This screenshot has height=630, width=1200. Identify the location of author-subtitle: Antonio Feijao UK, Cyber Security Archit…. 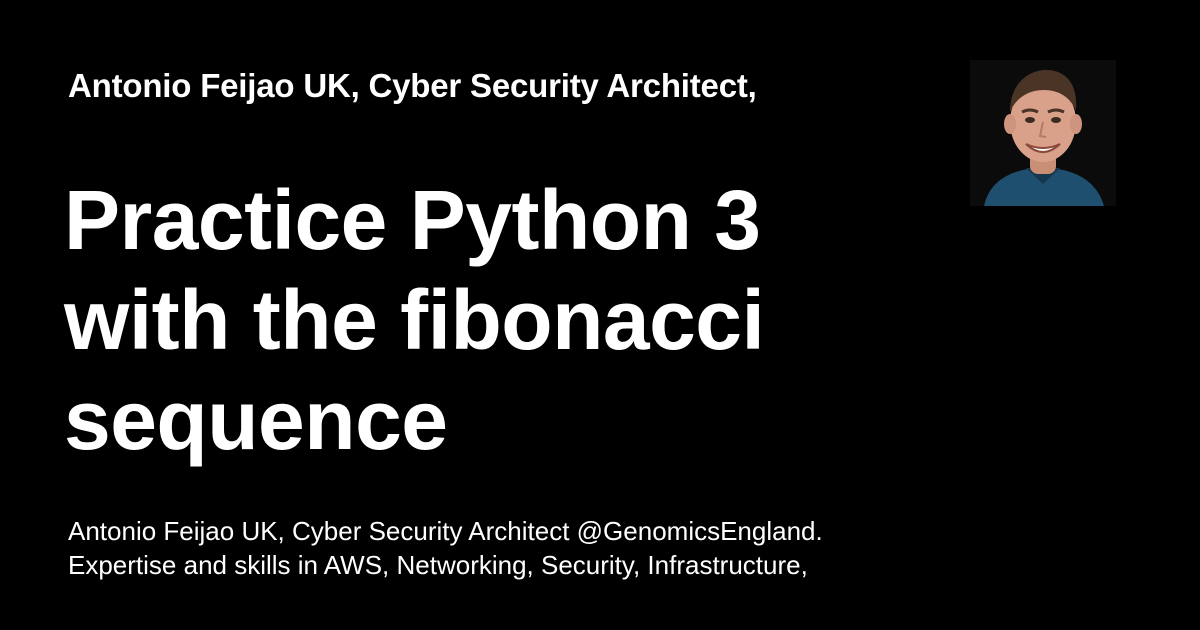
(412, 85).